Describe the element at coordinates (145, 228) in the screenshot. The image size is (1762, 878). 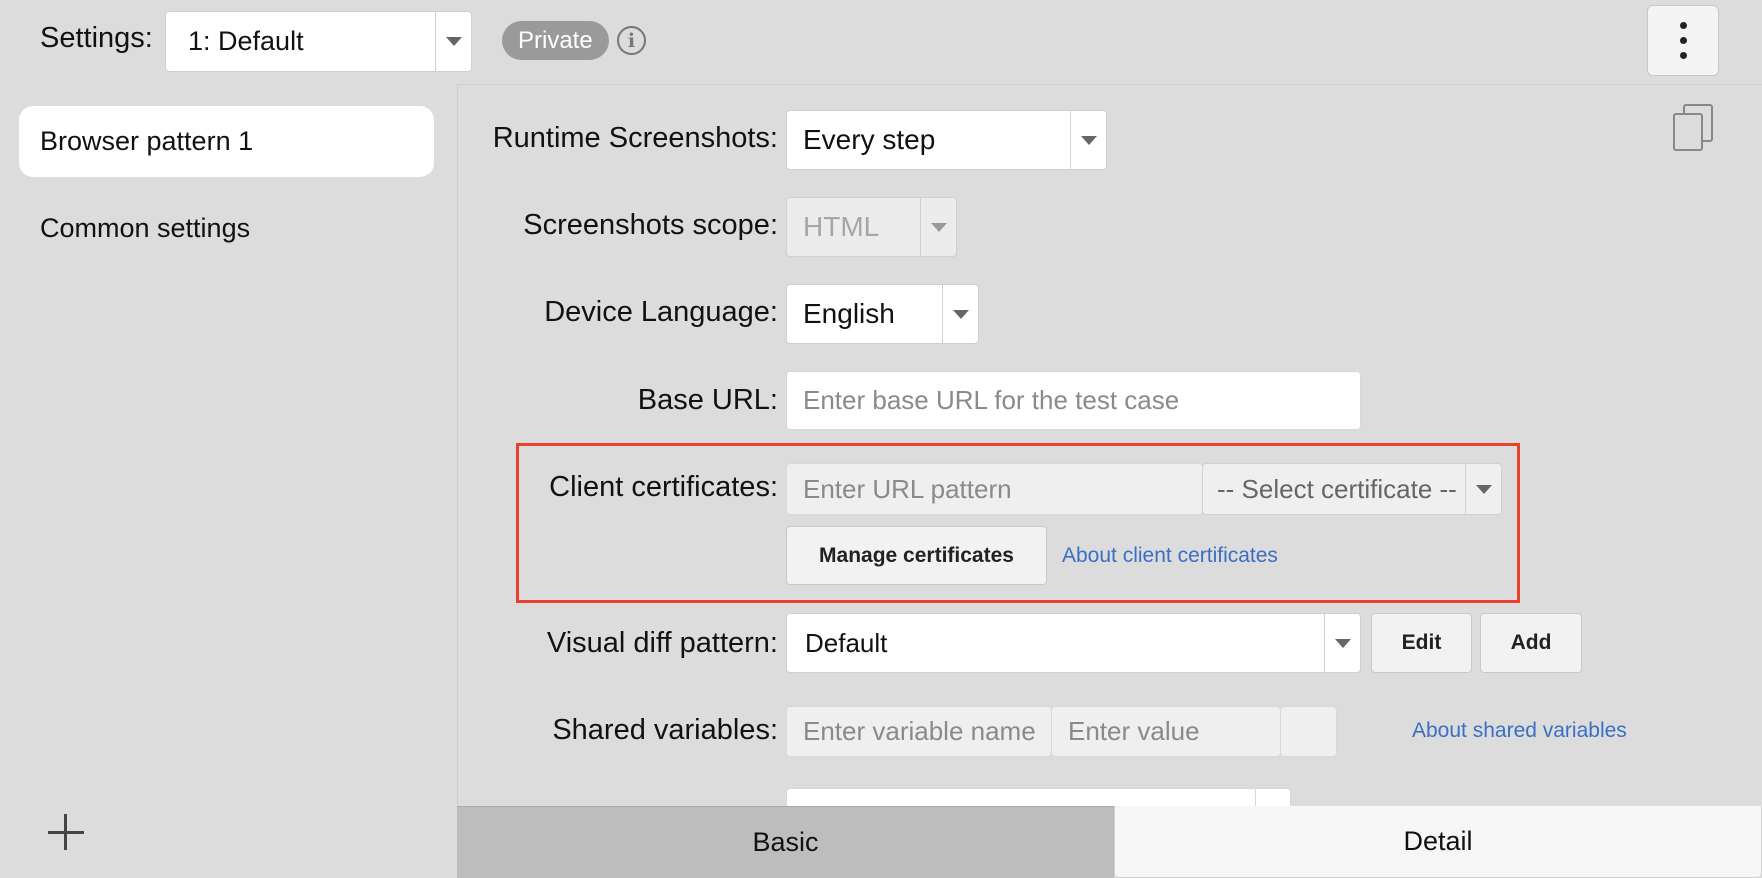
I see `sidebar-item-label: Common settings` at that location.